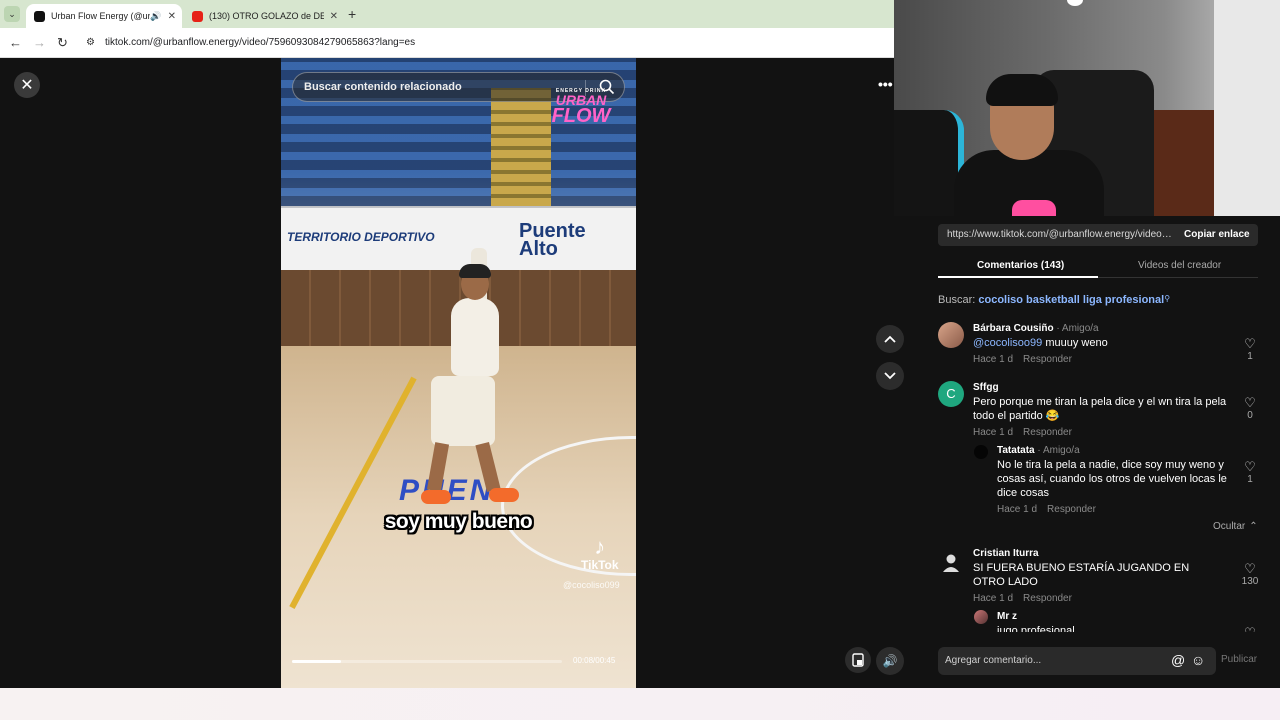 This screenshot has height=720, width=1280. Describe the element at coordinates (436, 497) in the screenshot. I see `player-shoe` at that location.